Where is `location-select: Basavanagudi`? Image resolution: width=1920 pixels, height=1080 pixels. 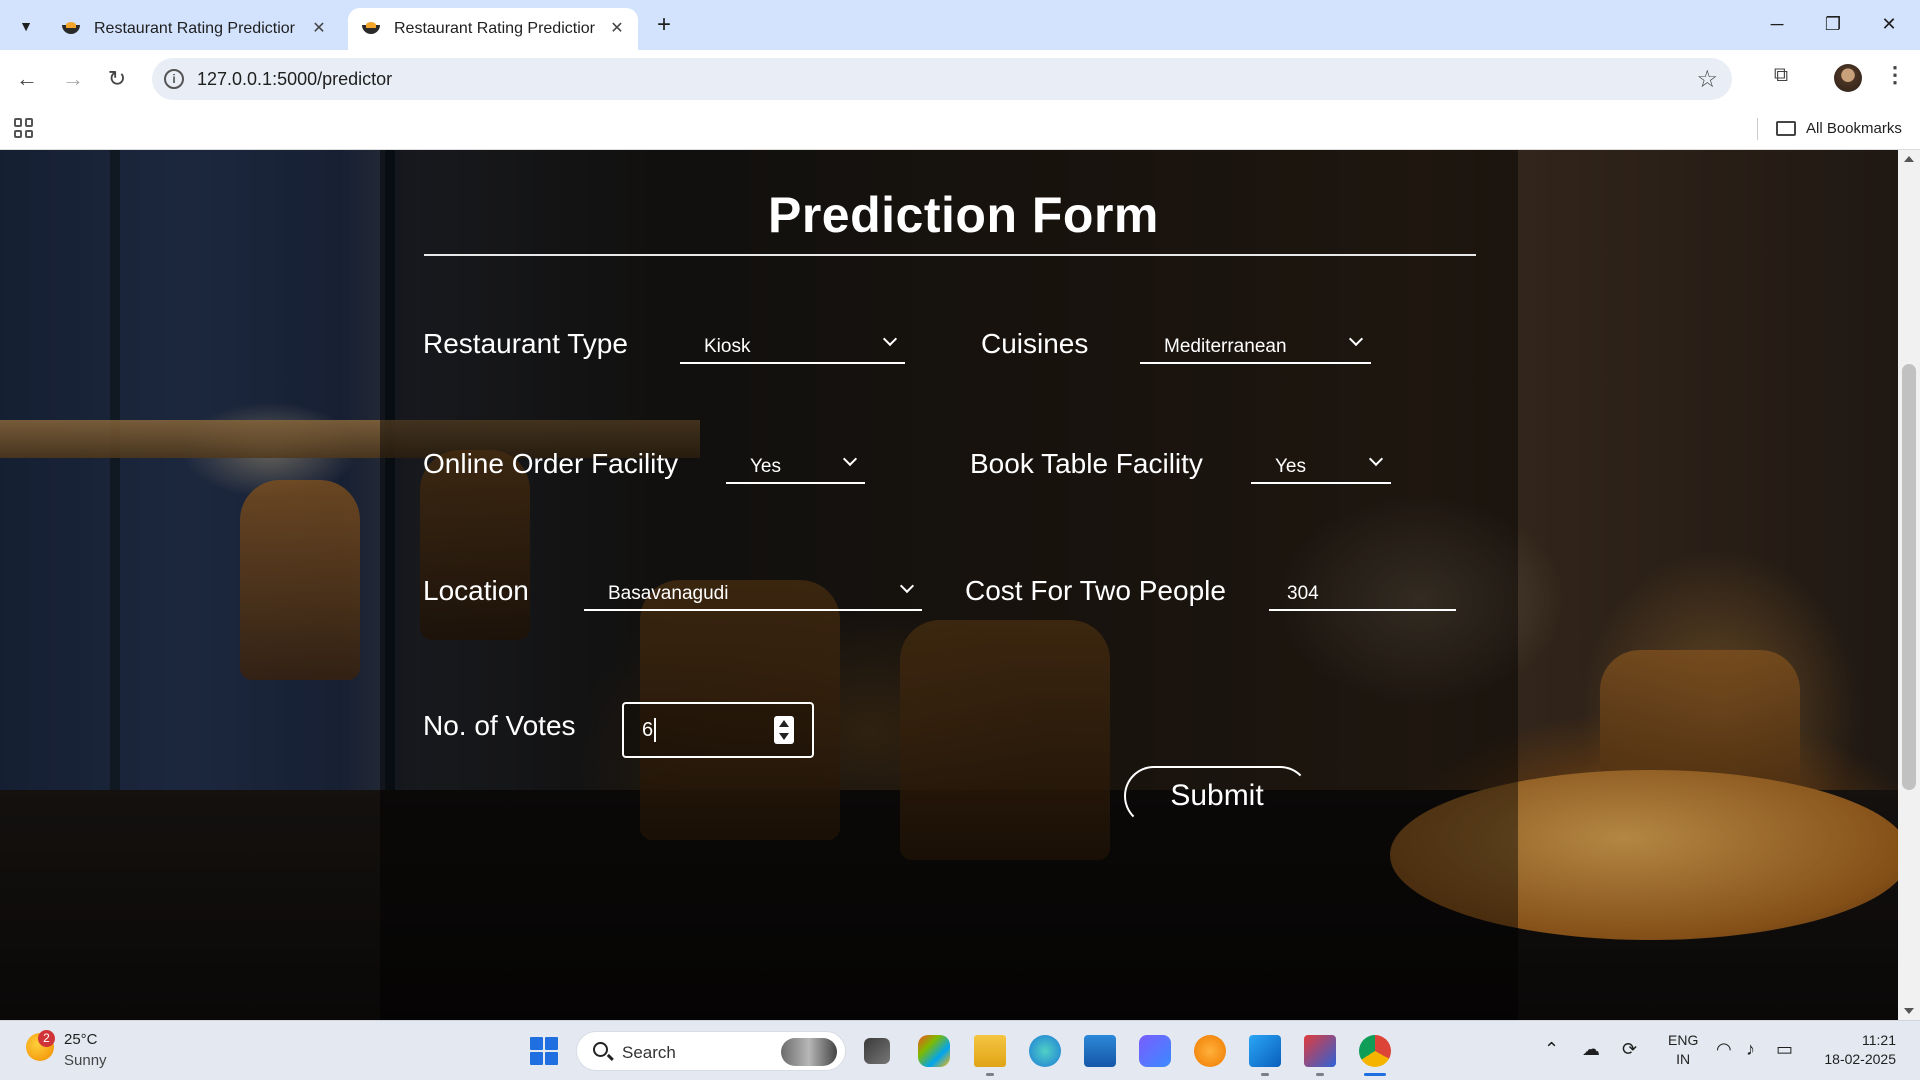
location-select: Basavanagudi is located at coordinates (753, 593).